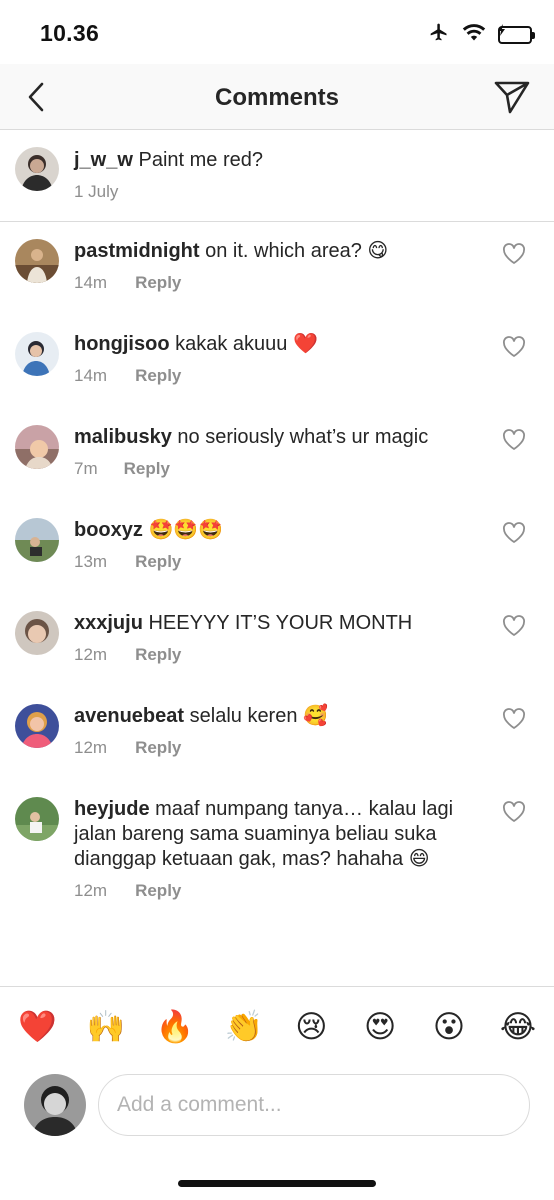  What do you see at coordinates (112, 809) in the screenshot?
I see `username: heyjude` at bounding box center [112, 809].